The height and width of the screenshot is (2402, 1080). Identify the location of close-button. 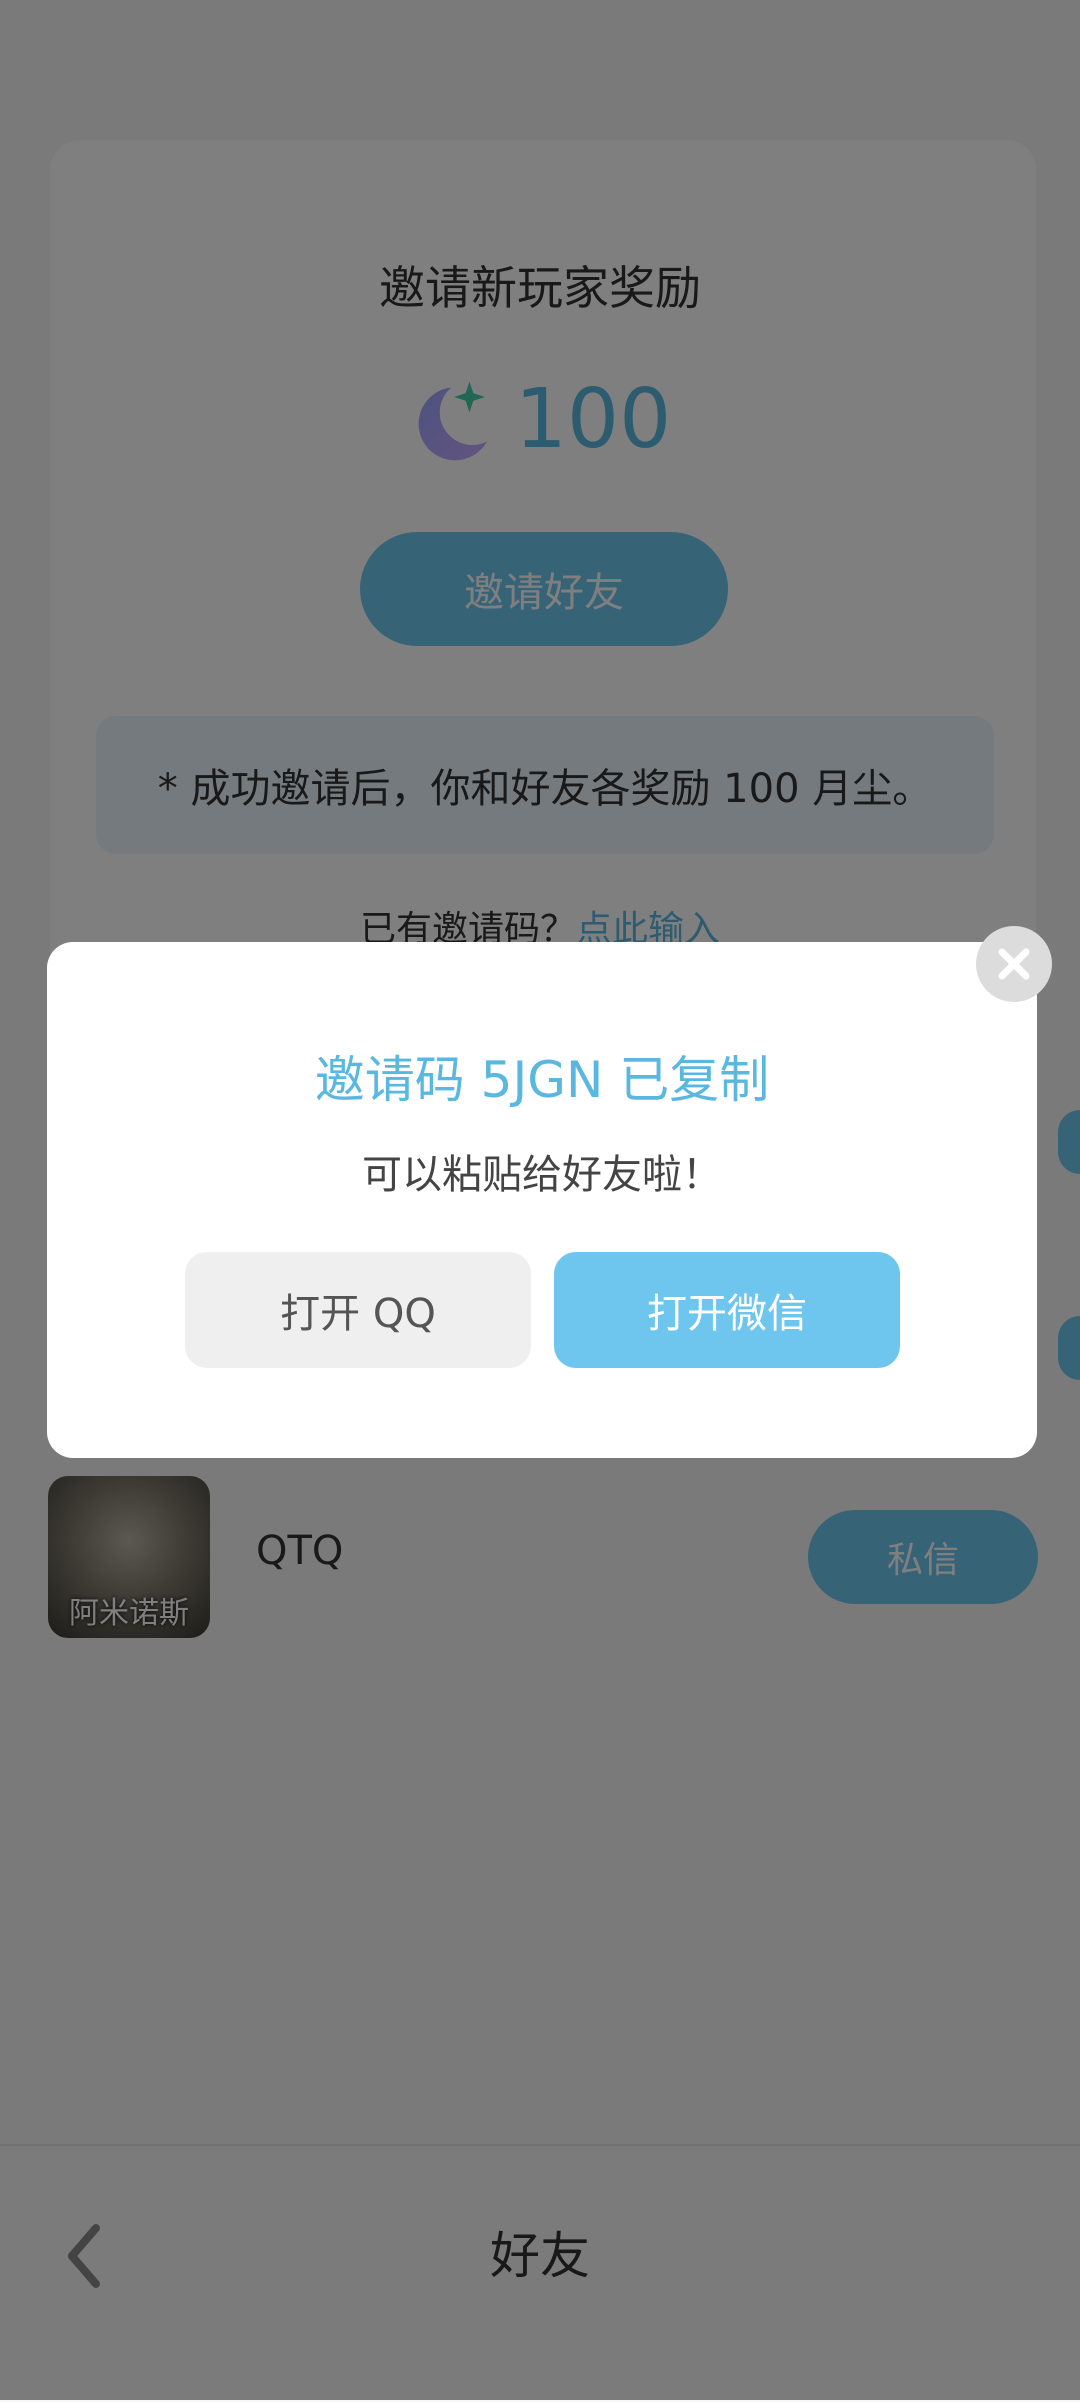
(1014, 964).